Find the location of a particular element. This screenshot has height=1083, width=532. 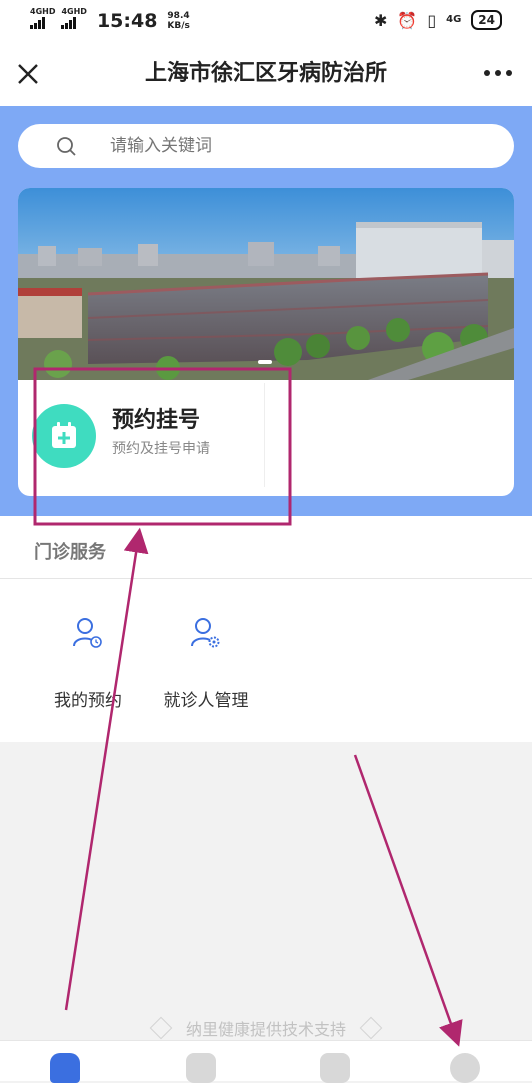

my-appointments-label: 我的预约 is located at coordinates (88, 701).